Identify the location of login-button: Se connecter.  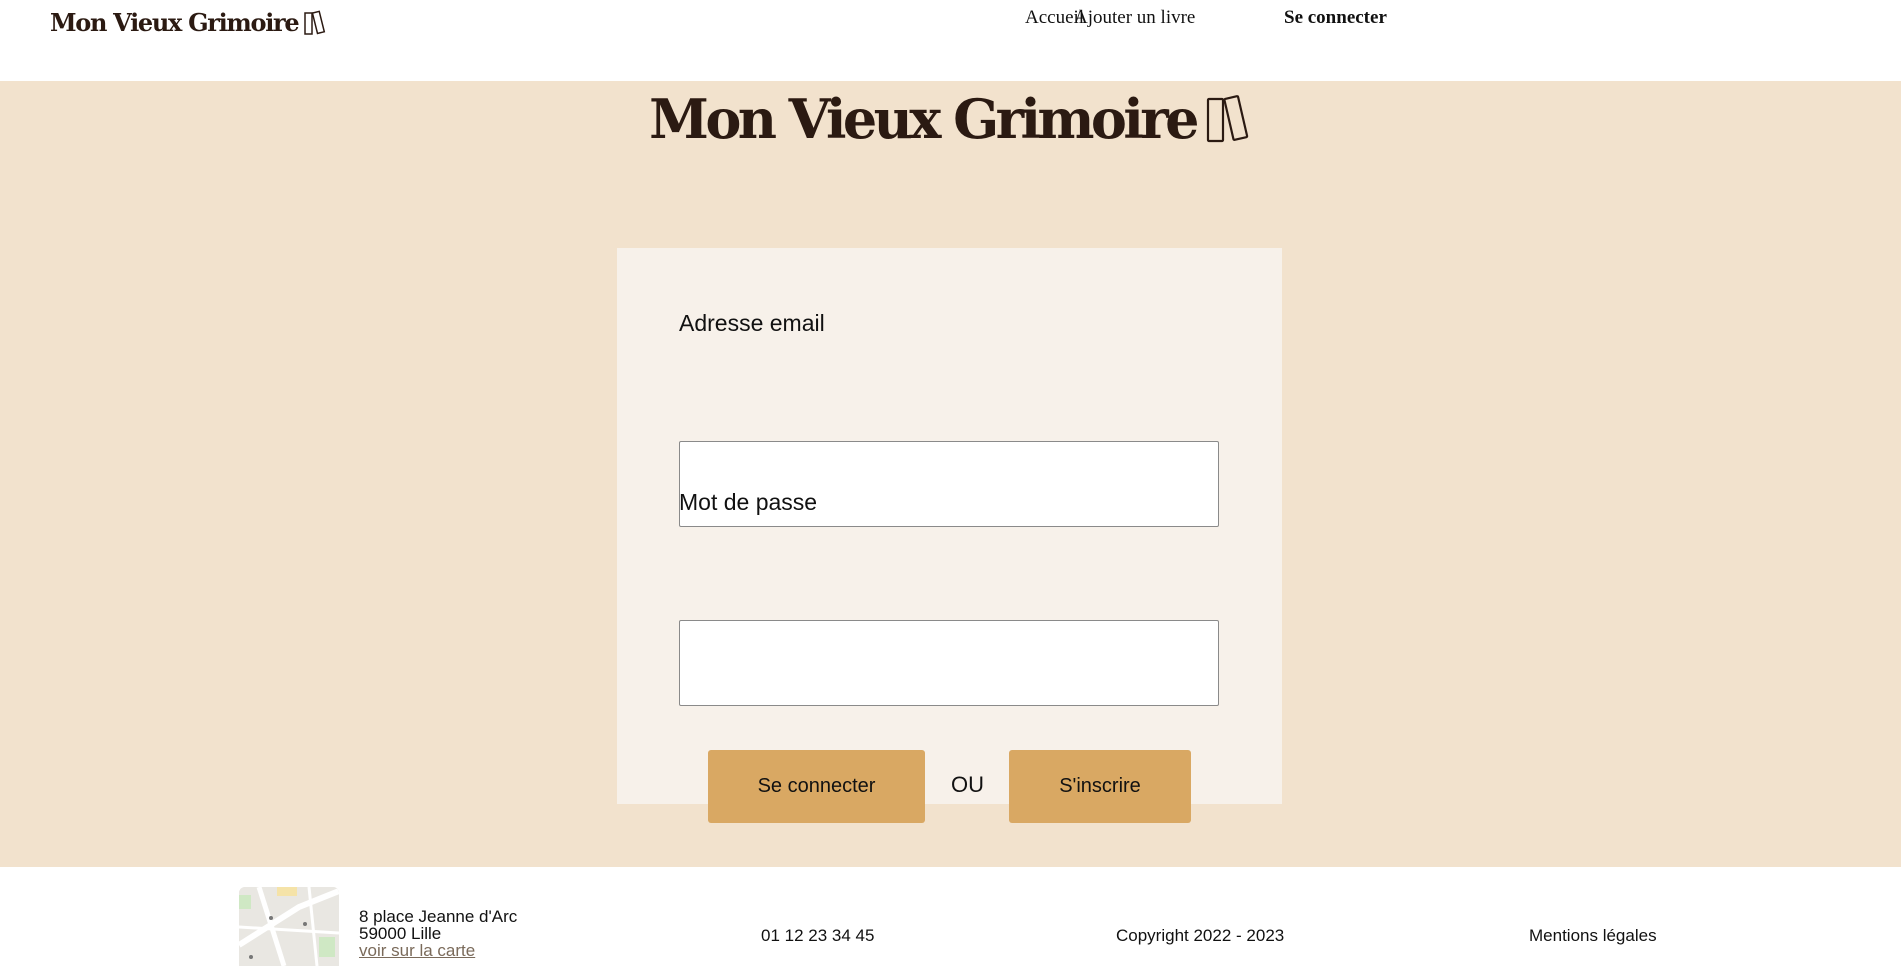
(816, 786).